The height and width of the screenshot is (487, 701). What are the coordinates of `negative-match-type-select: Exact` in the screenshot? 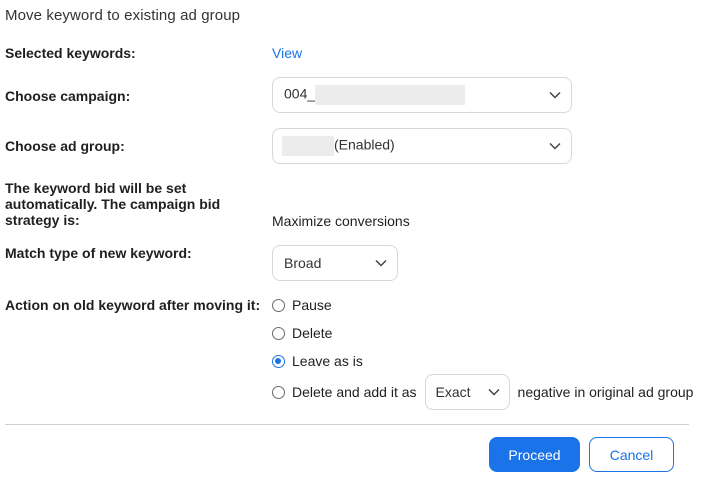 It's located at (467, 392).